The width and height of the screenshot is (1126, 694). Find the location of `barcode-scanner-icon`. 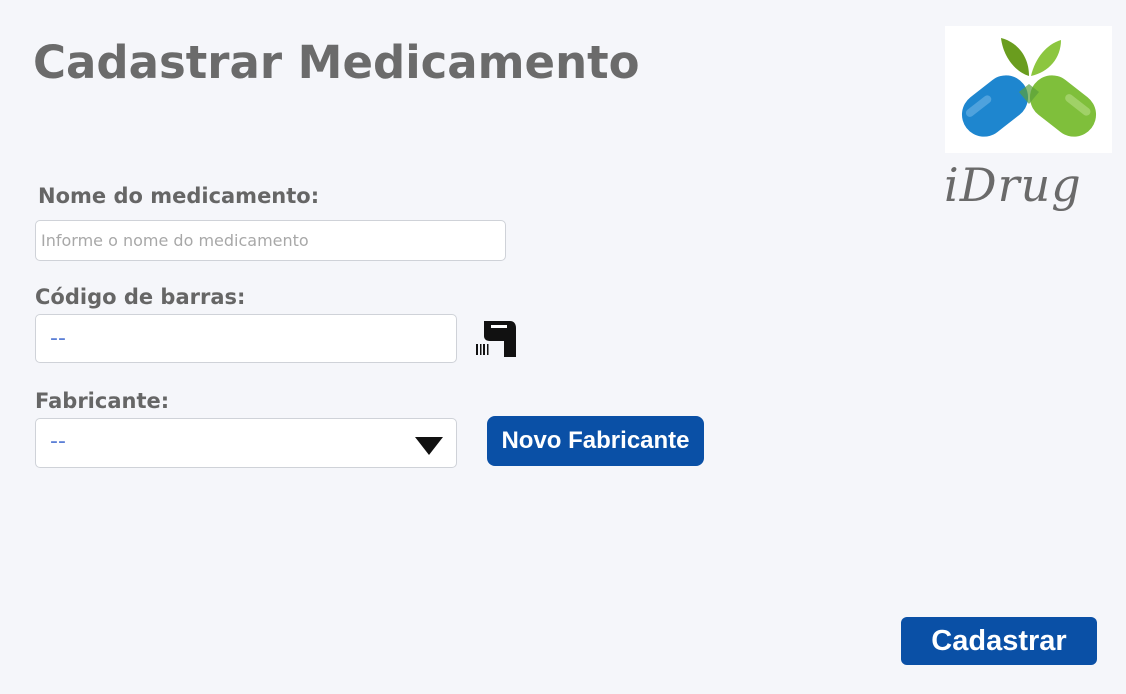

barcode-scanner-icon is located at coordinates (496, 339).